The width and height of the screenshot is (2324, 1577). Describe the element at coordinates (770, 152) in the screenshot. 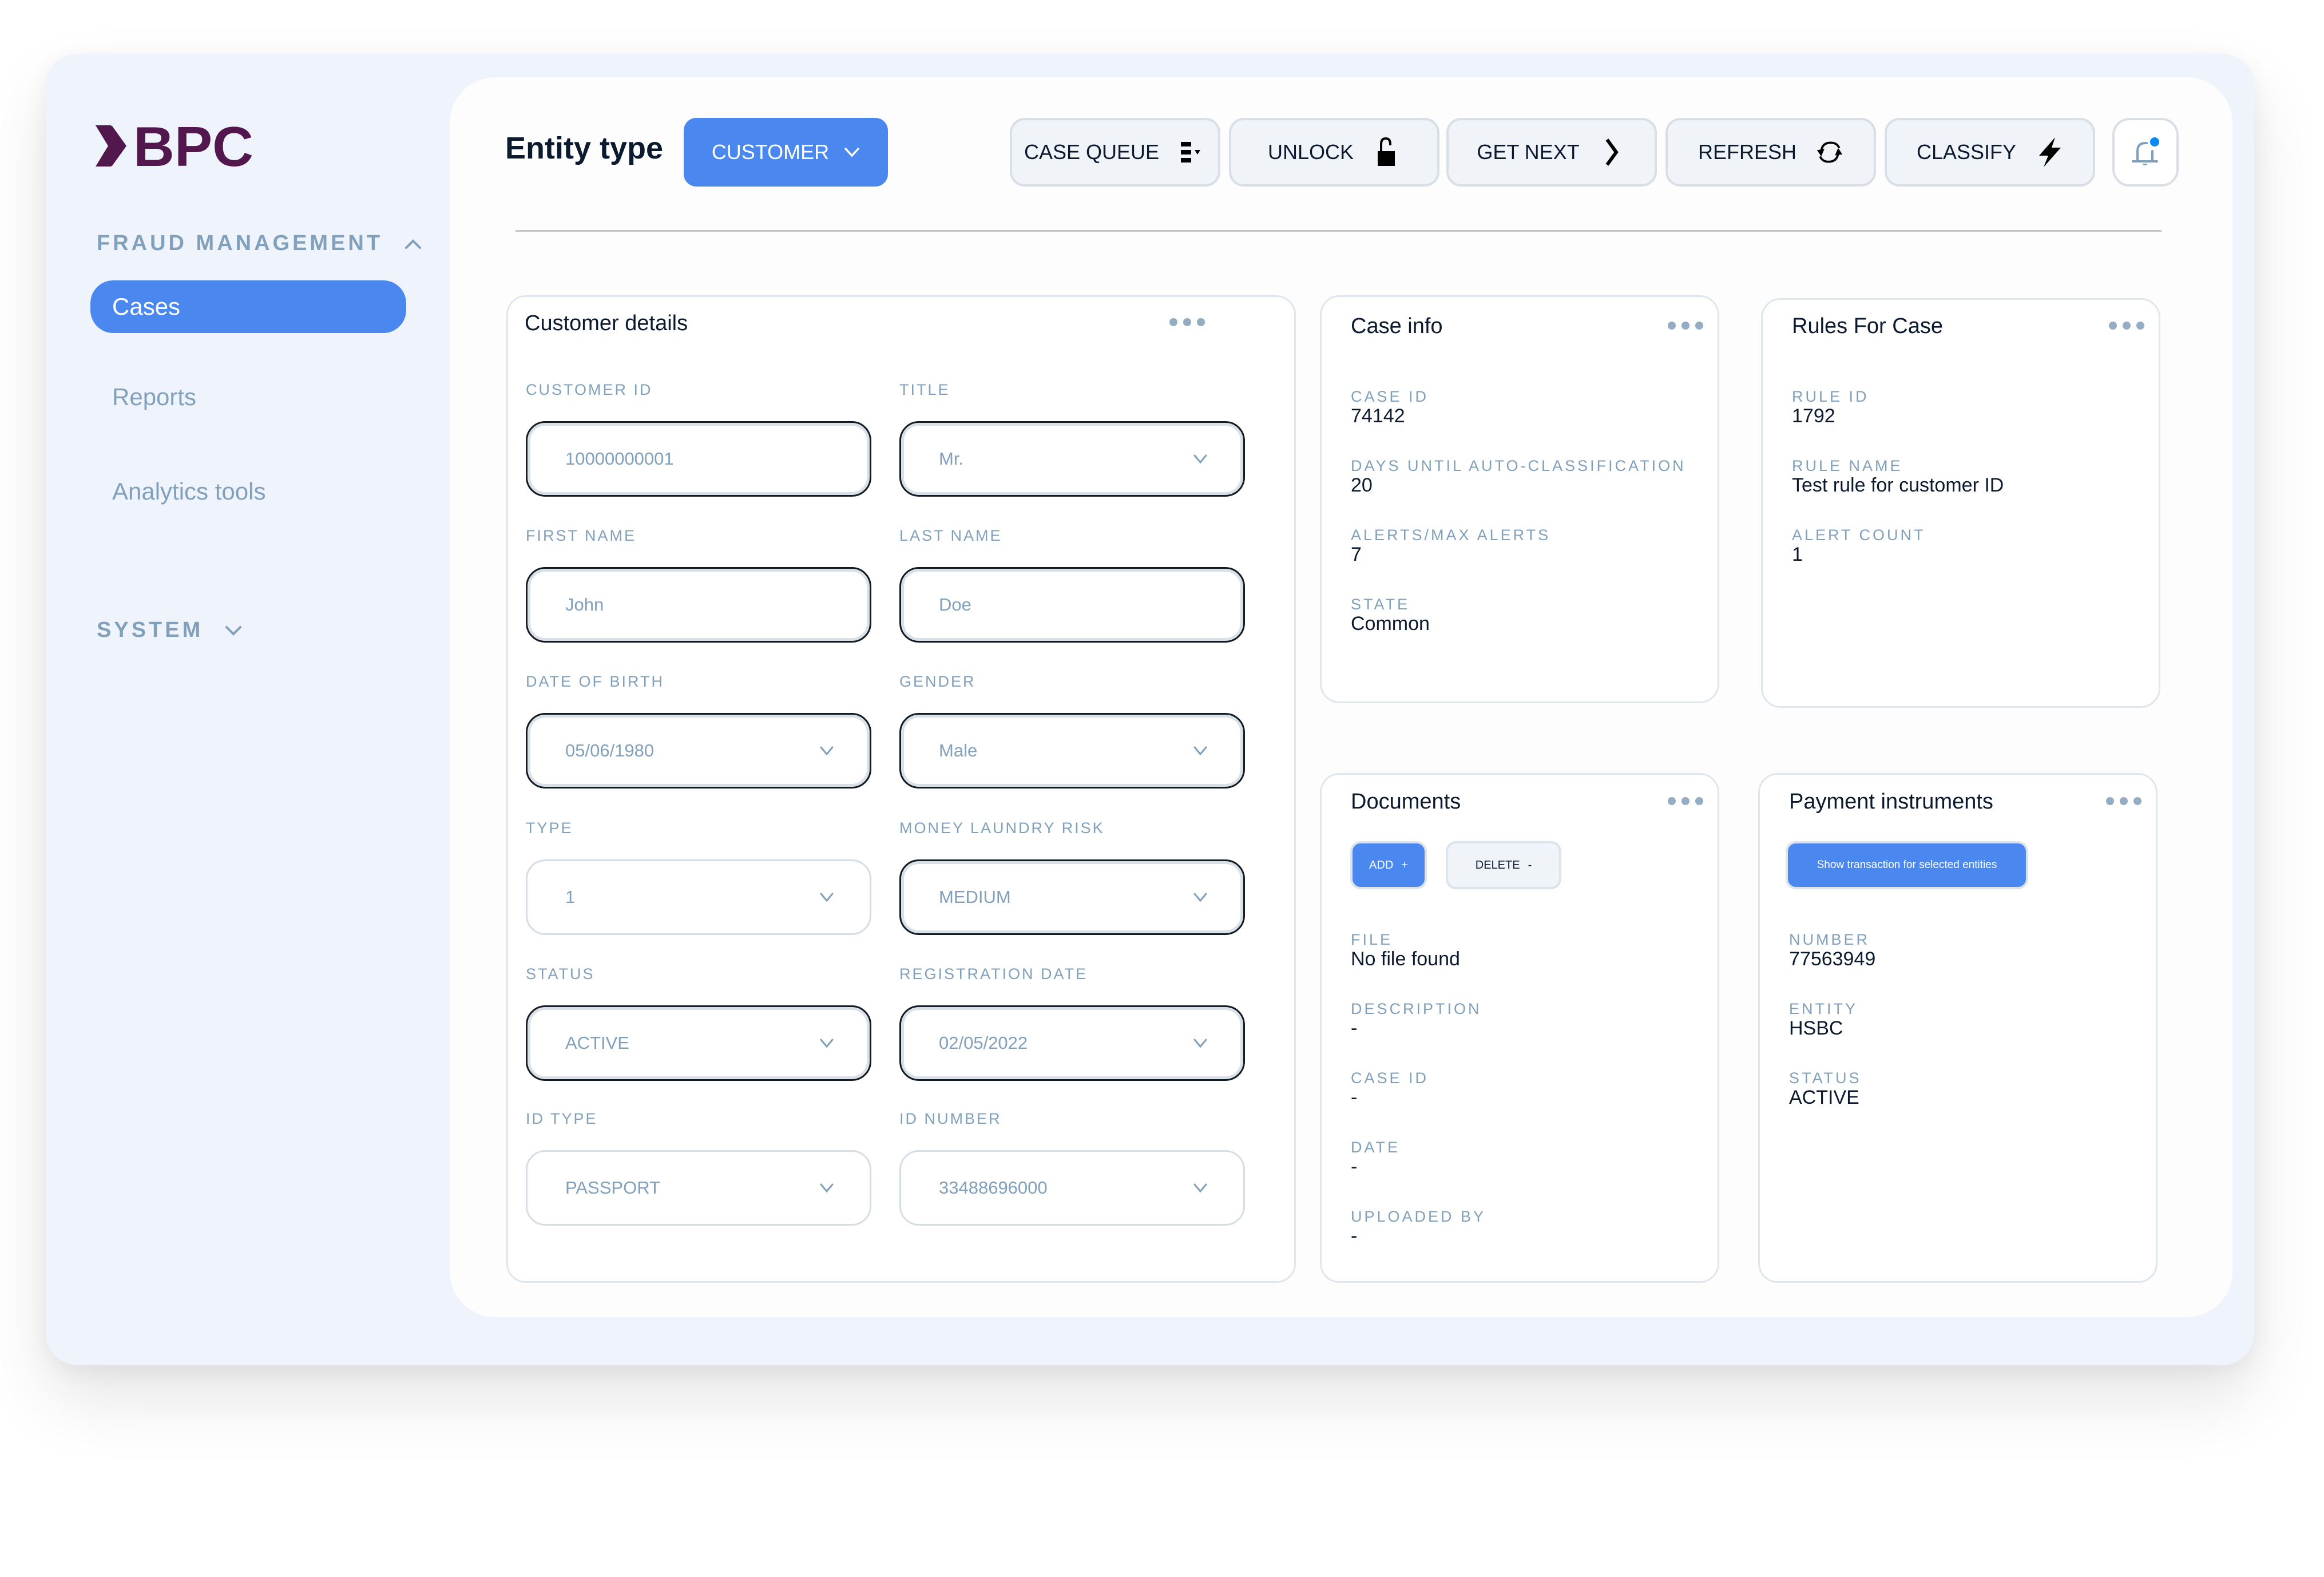

I see `entity-type-value: CUSTOMER` at that location.